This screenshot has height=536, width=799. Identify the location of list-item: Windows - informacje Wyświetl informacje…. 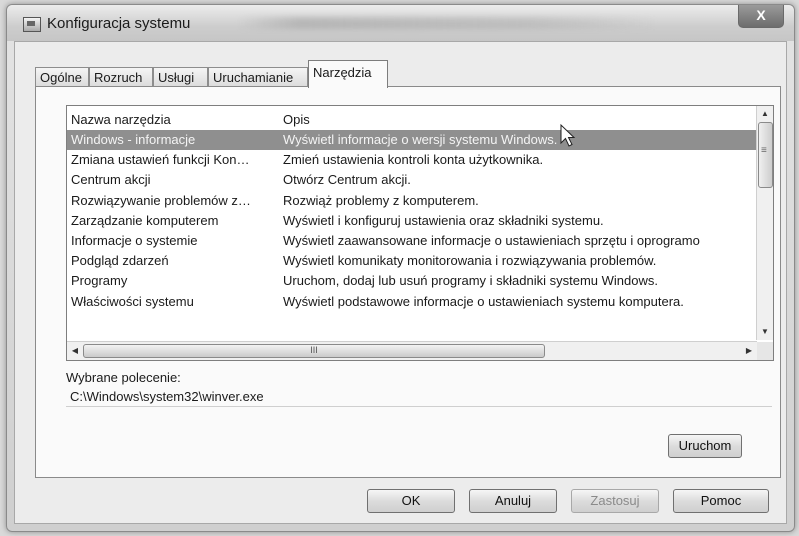
(412, 140).